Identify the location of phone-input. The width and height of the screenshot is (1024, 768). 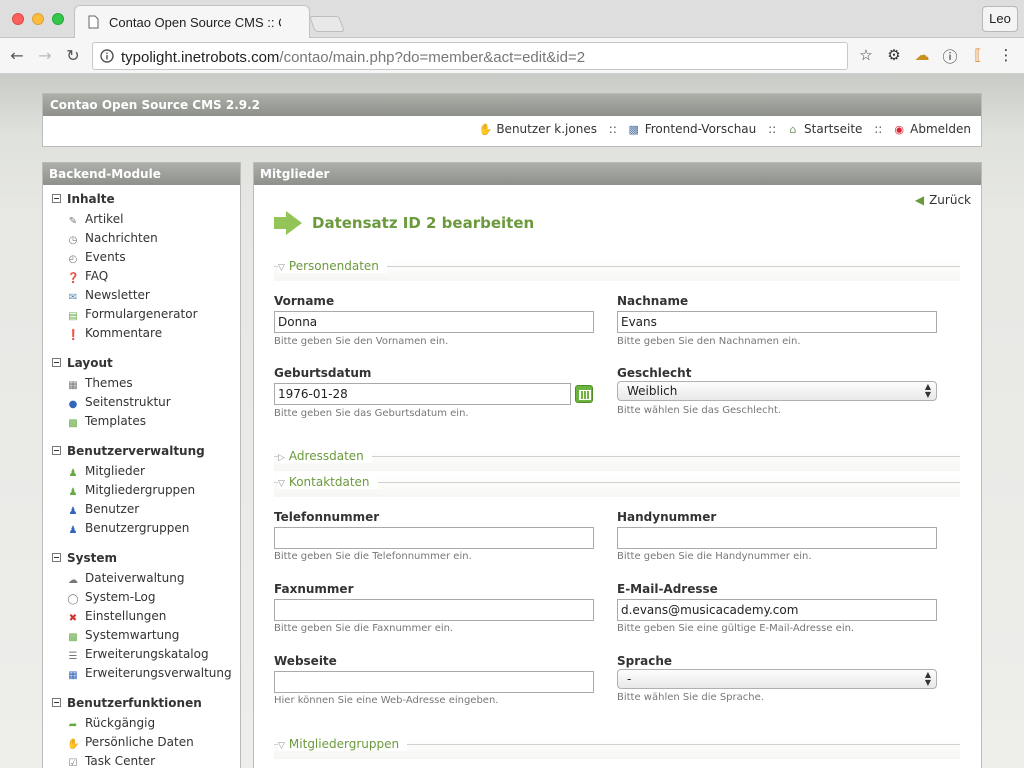
(434, 538).